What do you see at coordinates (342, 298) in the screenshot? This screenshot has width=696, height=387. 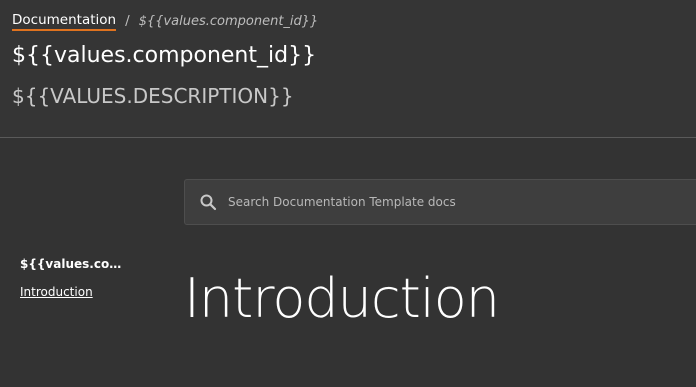 I see `content-heading: Introduction` at bounding box center [342, 298].